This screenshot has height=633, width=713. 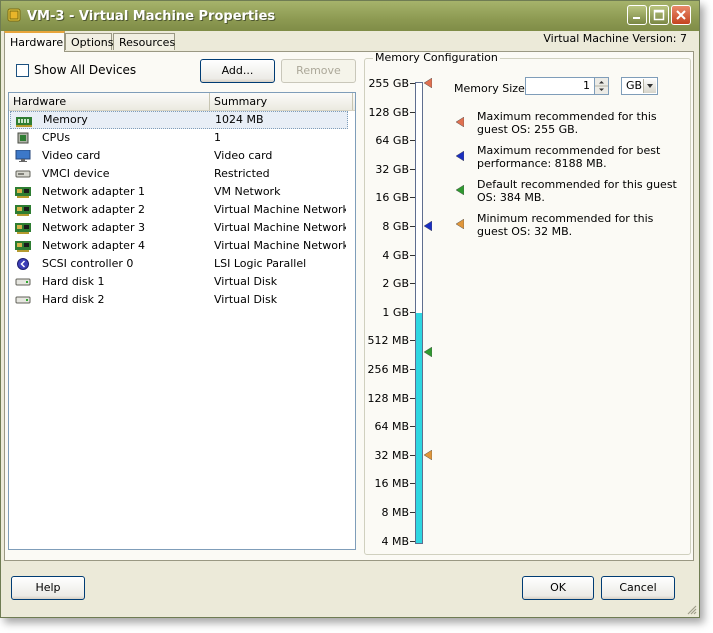 What do you see at coordinates (179, 264) in the screenshot?
I see `hardware-row-scsi-controller-0: SCSI controller 0 LSI Logic Parallel` at bounding box center [179, 264].